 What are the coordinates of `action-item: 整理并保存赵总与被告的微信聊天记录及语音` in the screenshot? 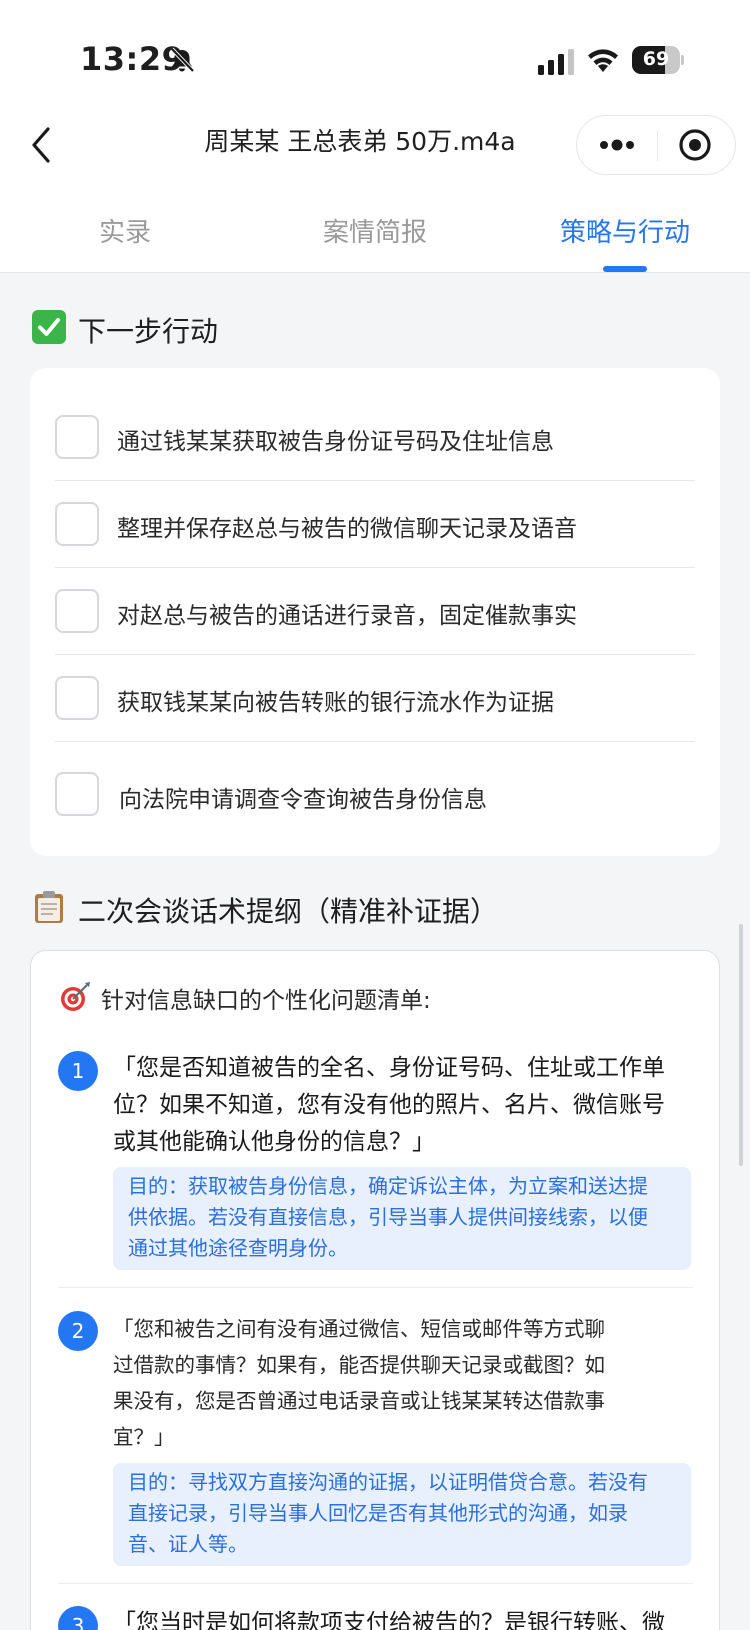 It's located at (375, 524).